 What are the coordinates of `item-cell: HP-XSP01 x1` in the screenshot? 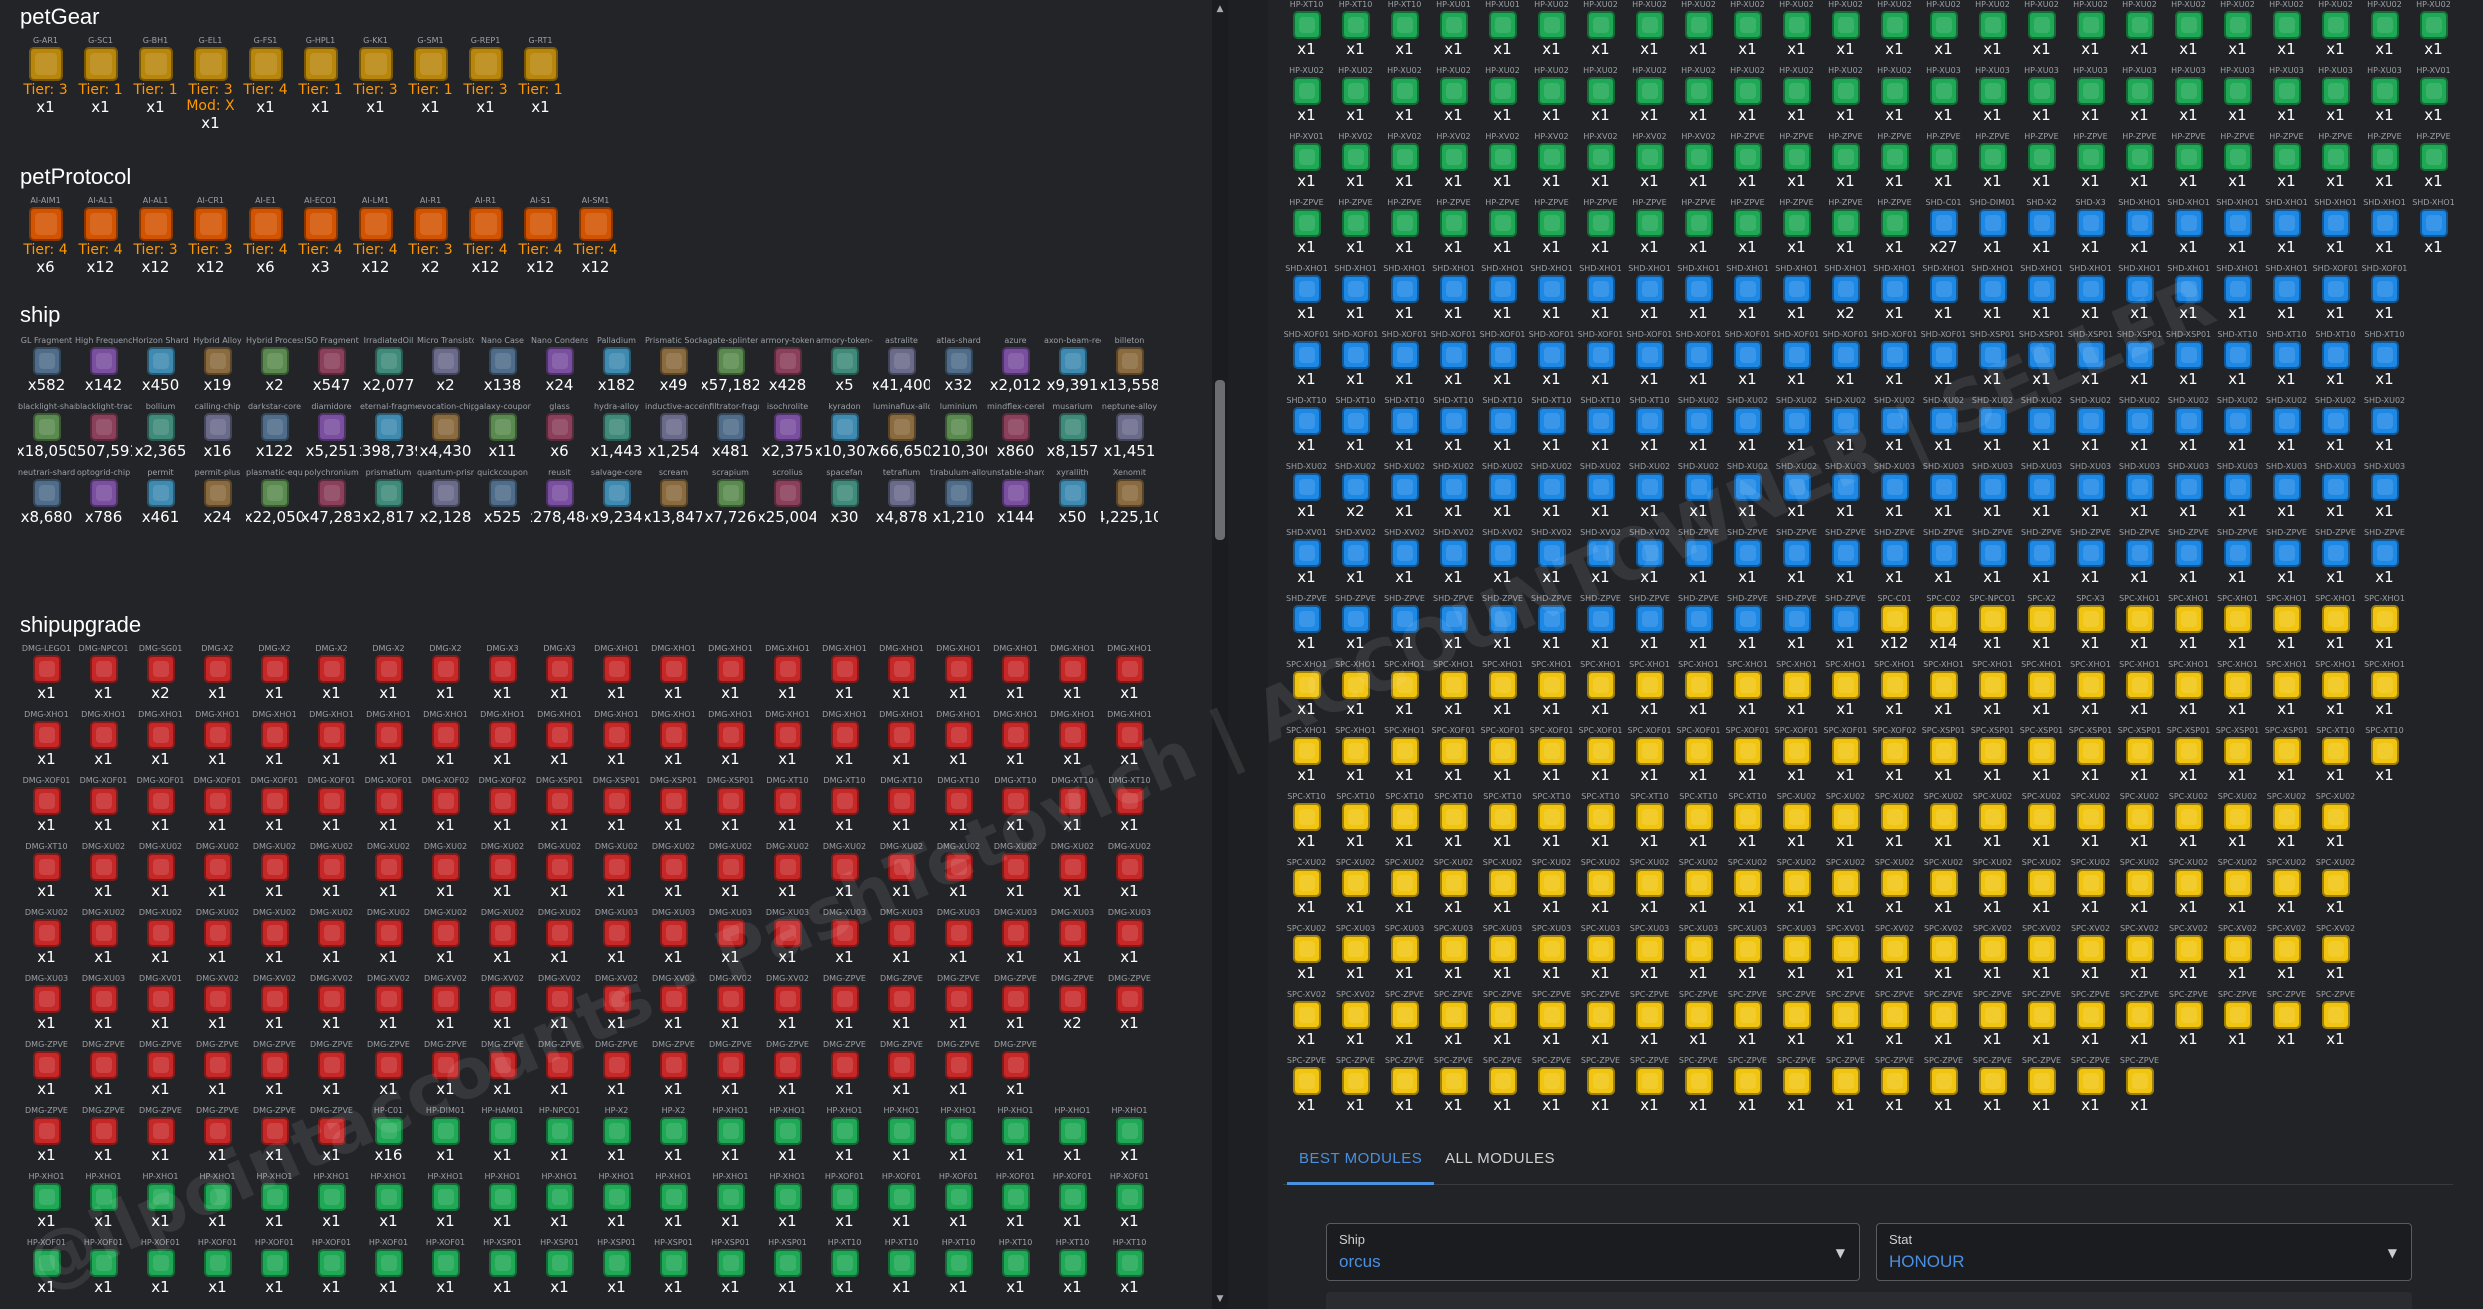 It's located at (787, 1271).